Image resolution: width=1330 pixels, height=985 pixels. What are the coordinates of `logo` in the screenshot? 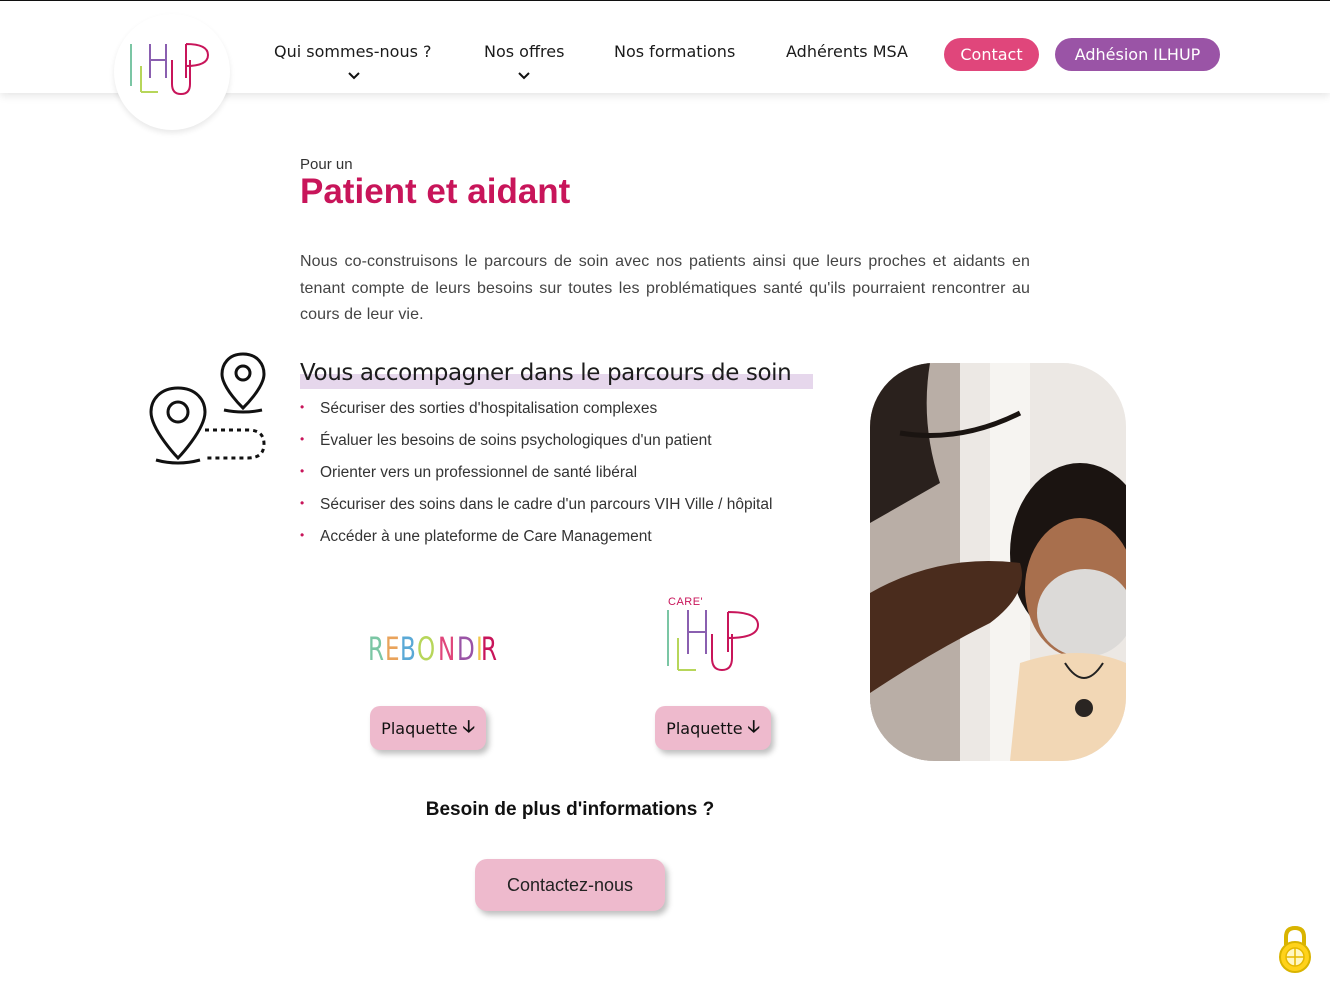 It's located at (172, 72).